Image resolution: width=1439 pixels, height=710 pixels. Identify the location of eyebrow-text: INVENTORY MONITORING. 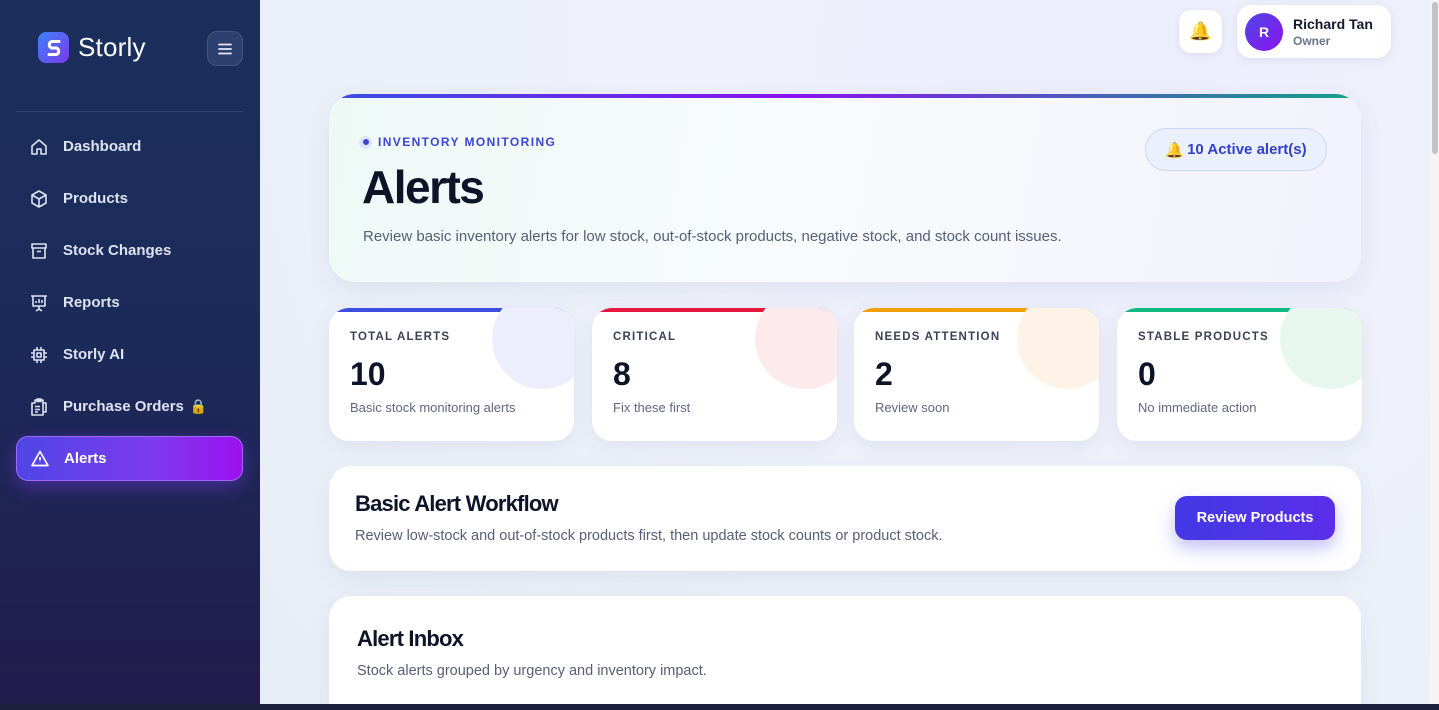
(467, 142).